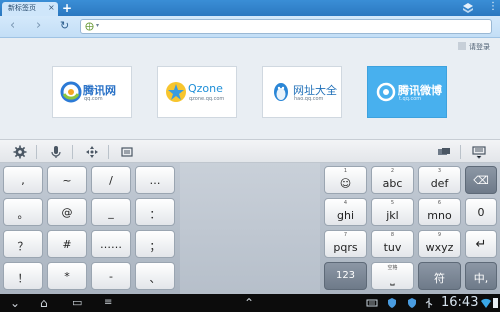 Image resolution: width=500 pixels, height=312 pixels. Describe the element at coordinates (205, 88) in the screenshot. I see `tile-title: Qzone` at that location.